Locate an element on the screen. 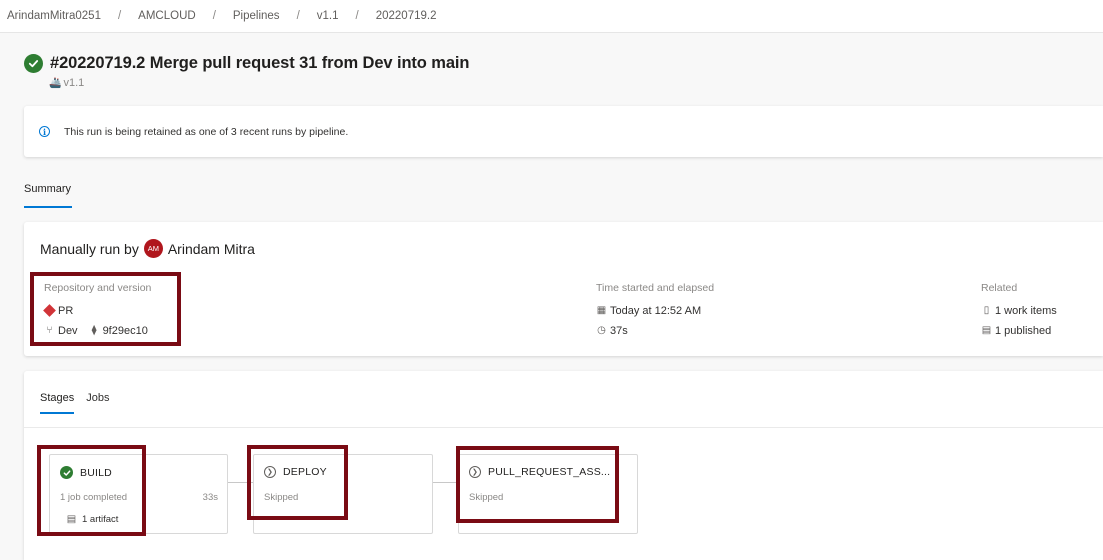  git-repo-icon is located at coordinates (49, 310).